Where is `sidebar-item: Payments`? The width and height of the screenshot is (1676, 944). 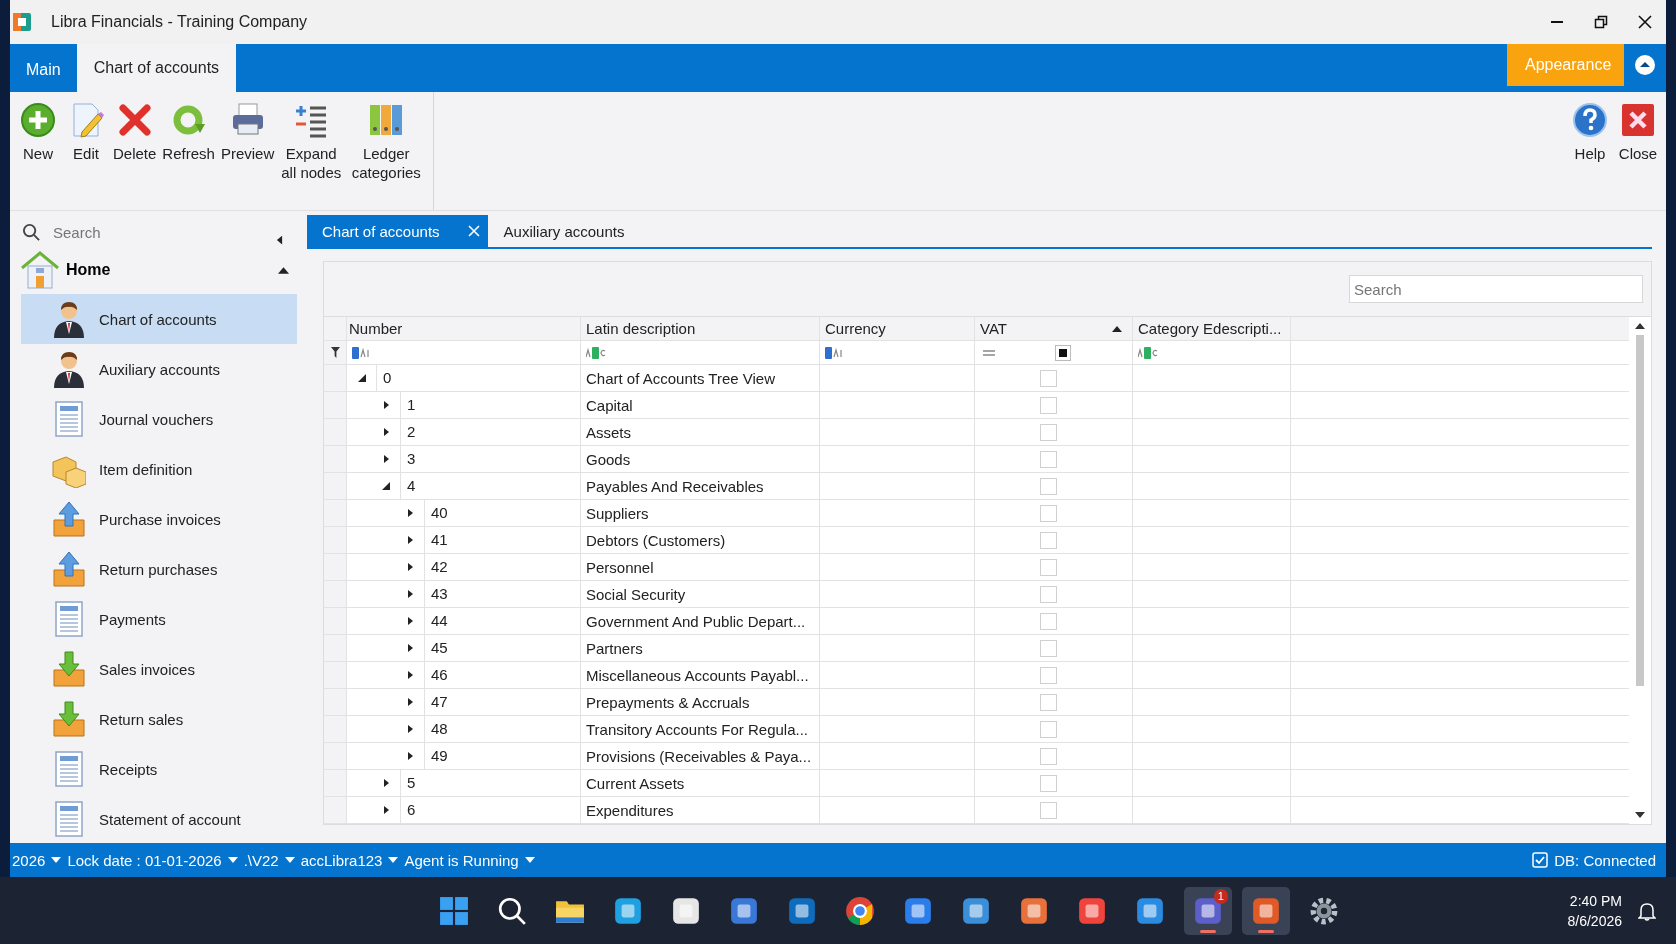 sidebar-item: Payments is located at coordinates (159, 619).